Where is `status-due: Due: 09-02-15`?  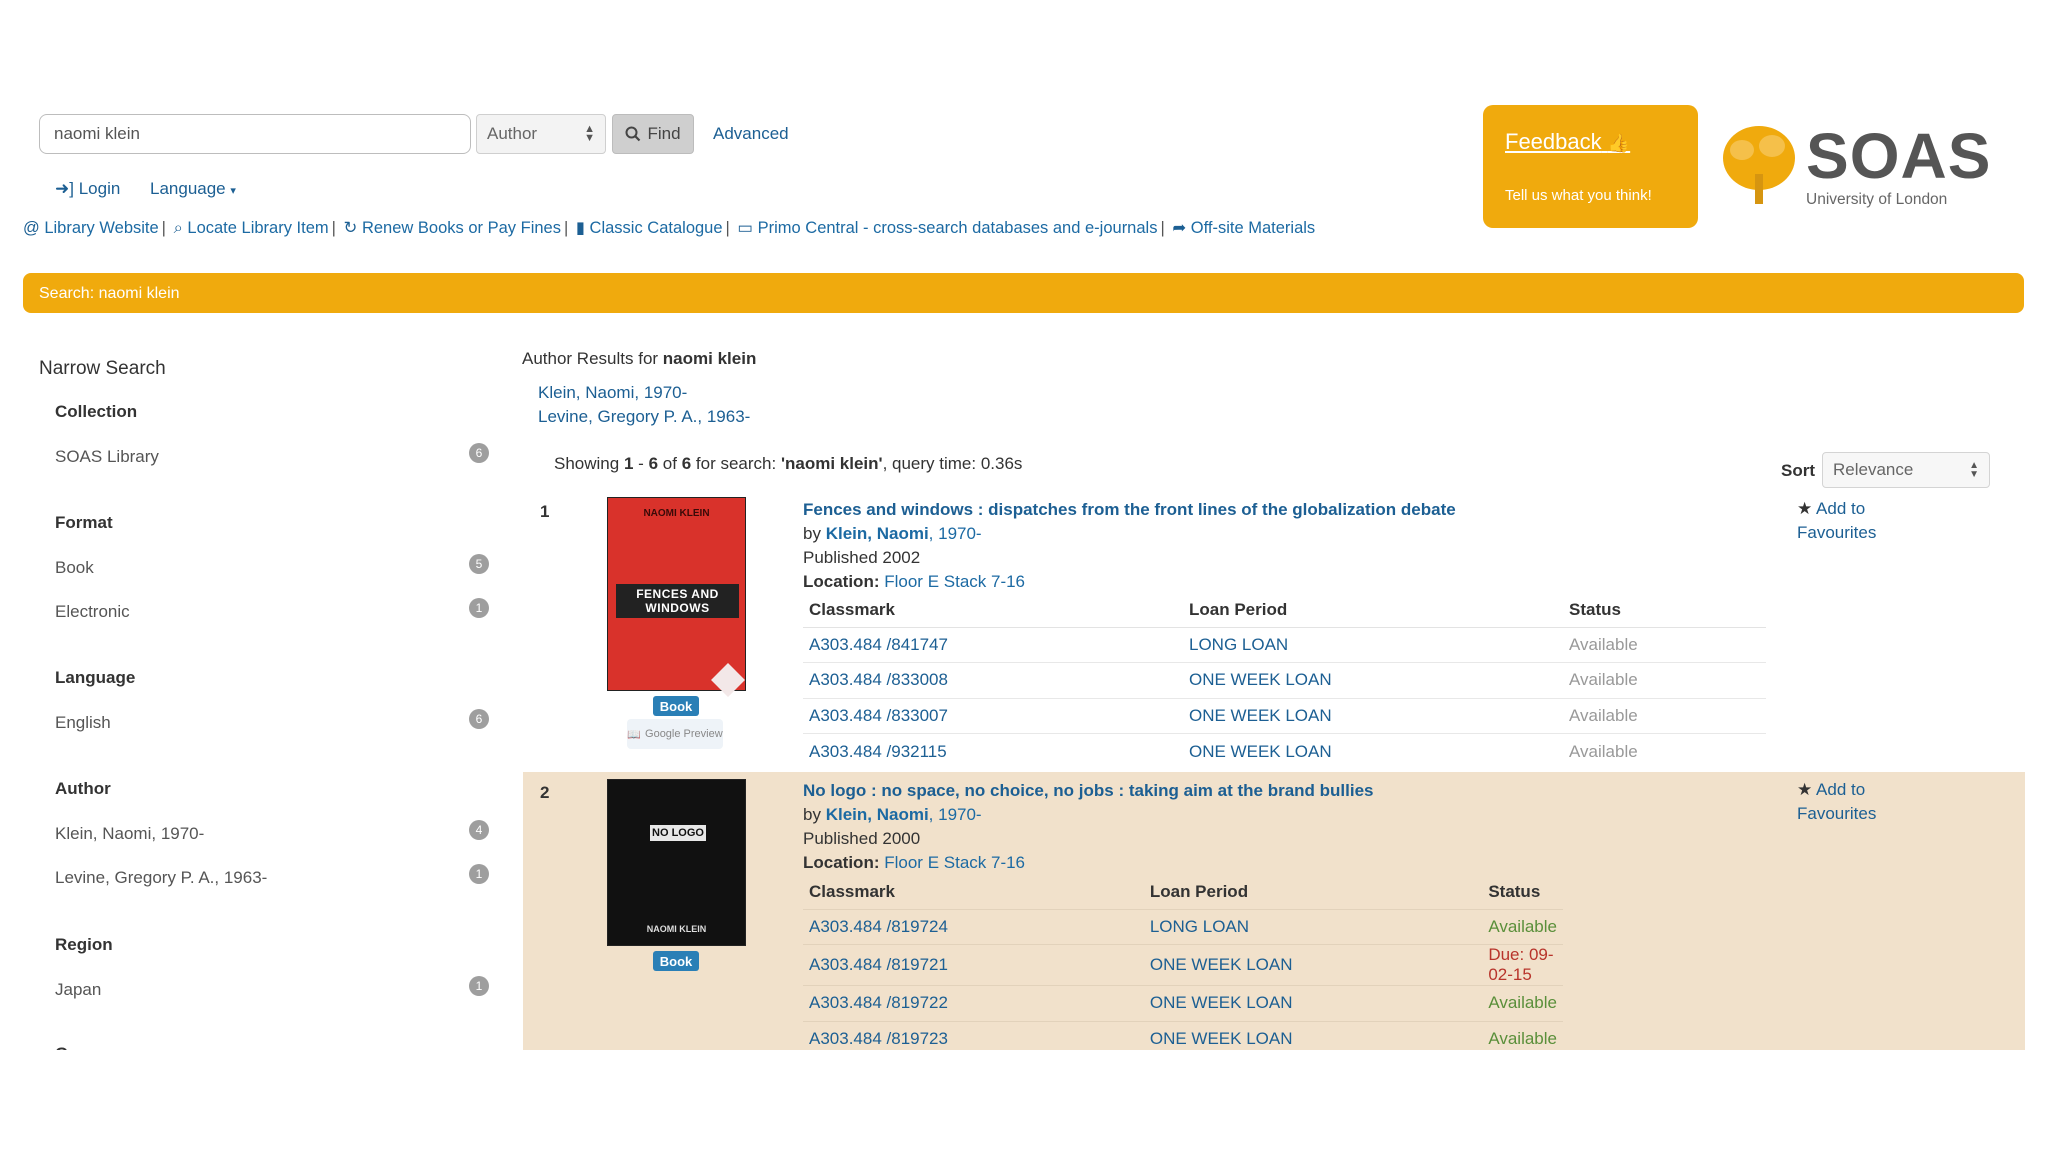
status-due: Due: 09-02-15 is located at coordinates (1522, 965).